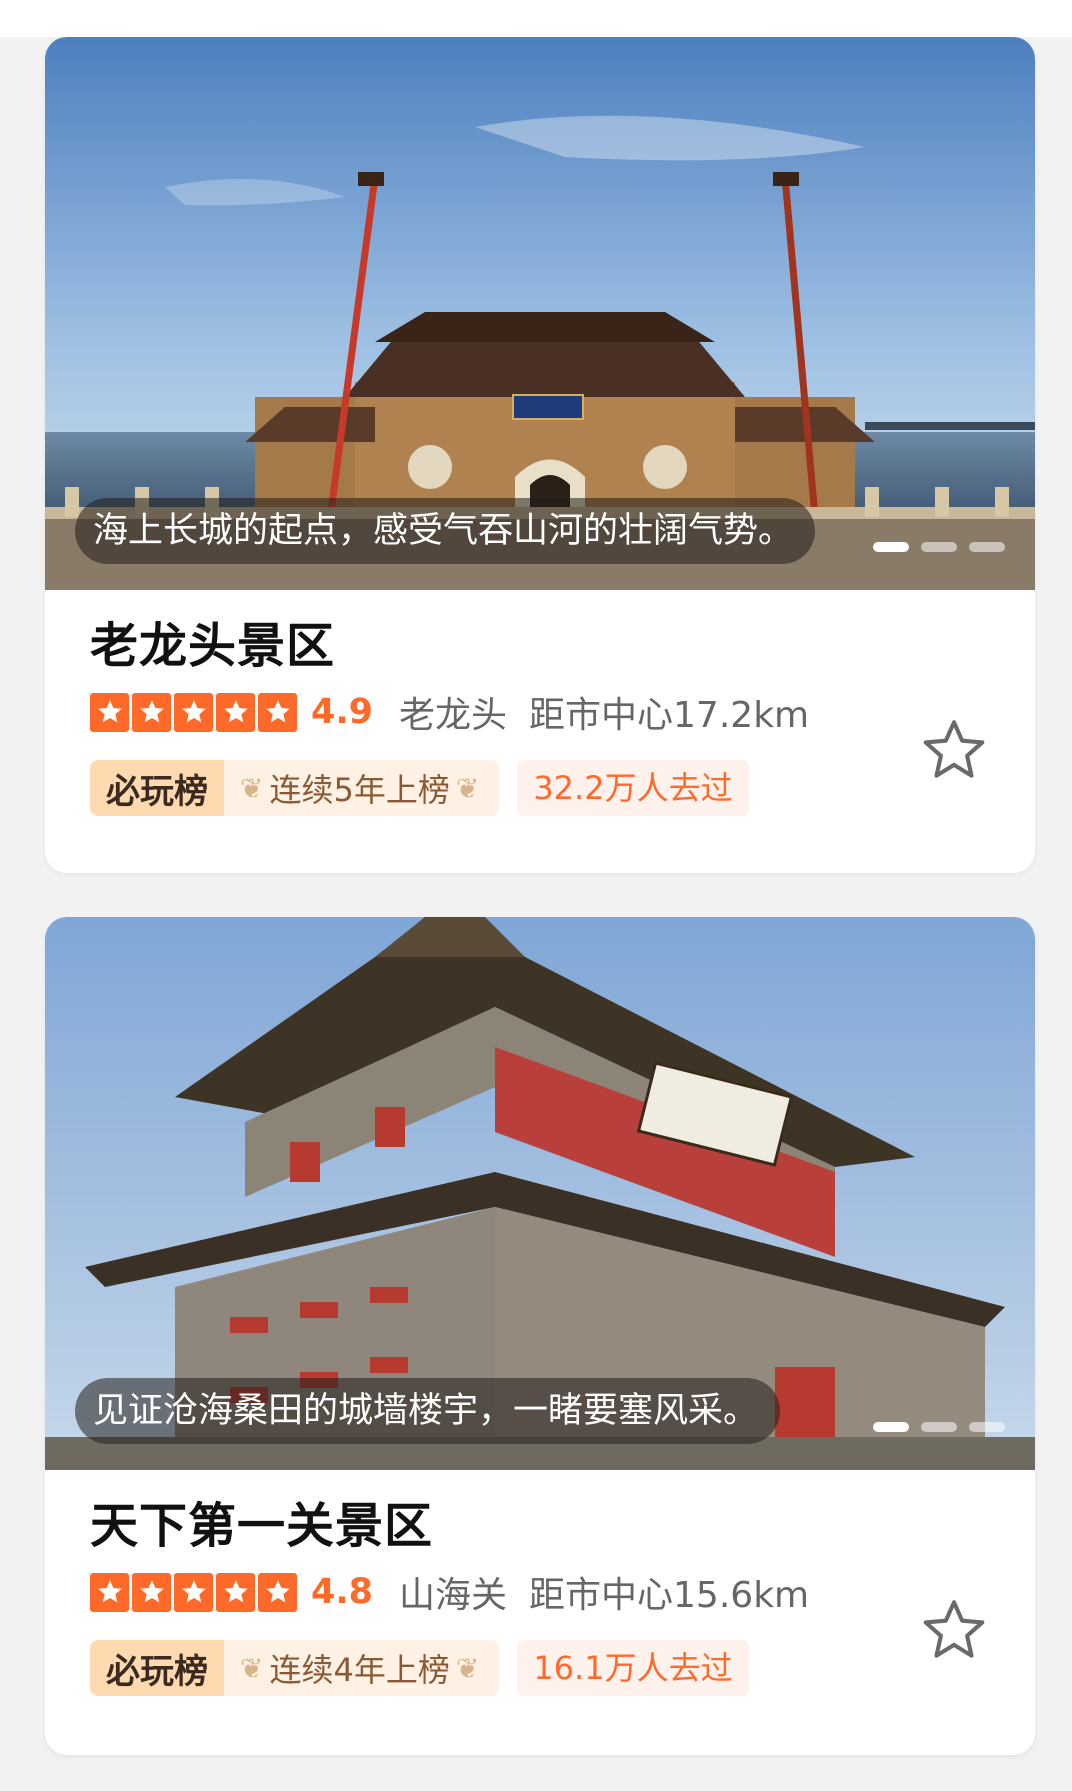 The width and height of the screenshot is (1072, 1791). I want to click on must-play-rank-badge: 必玩榜 ❦ 连续5年上榜 ❦, so click(295, 788).